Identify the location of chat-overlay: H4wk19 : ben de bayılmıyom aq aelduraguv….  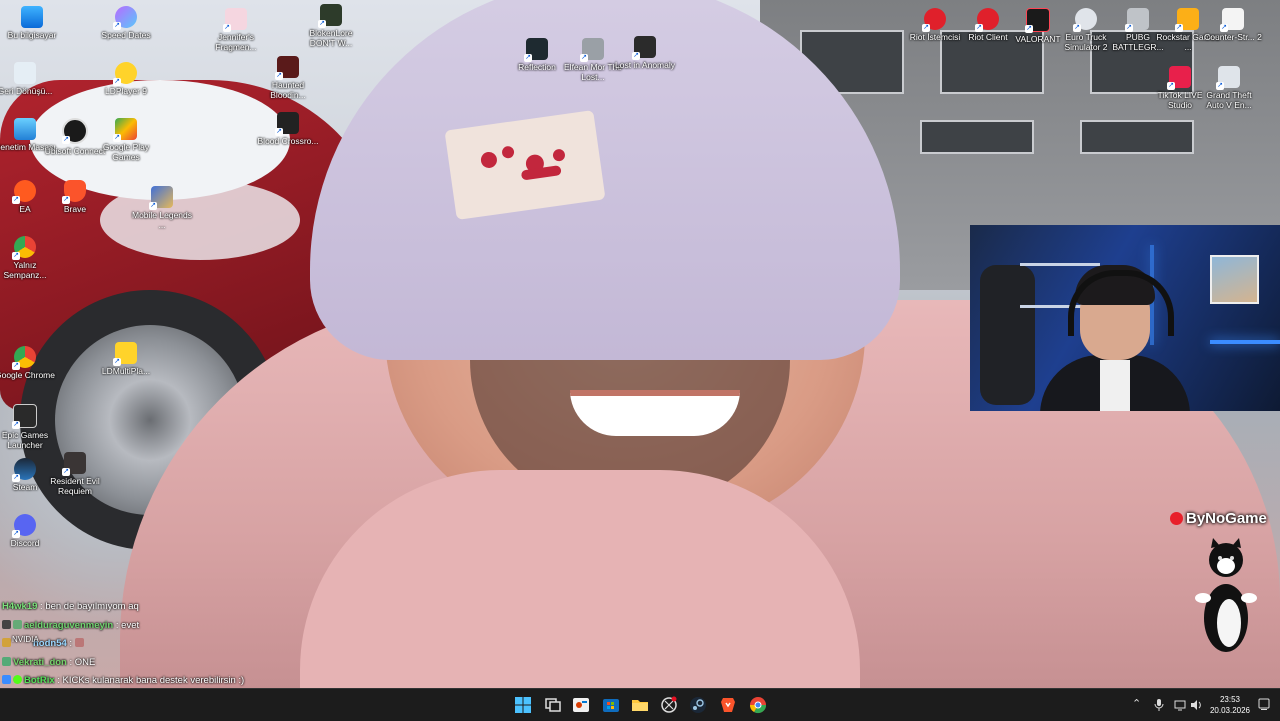
(162, 646).